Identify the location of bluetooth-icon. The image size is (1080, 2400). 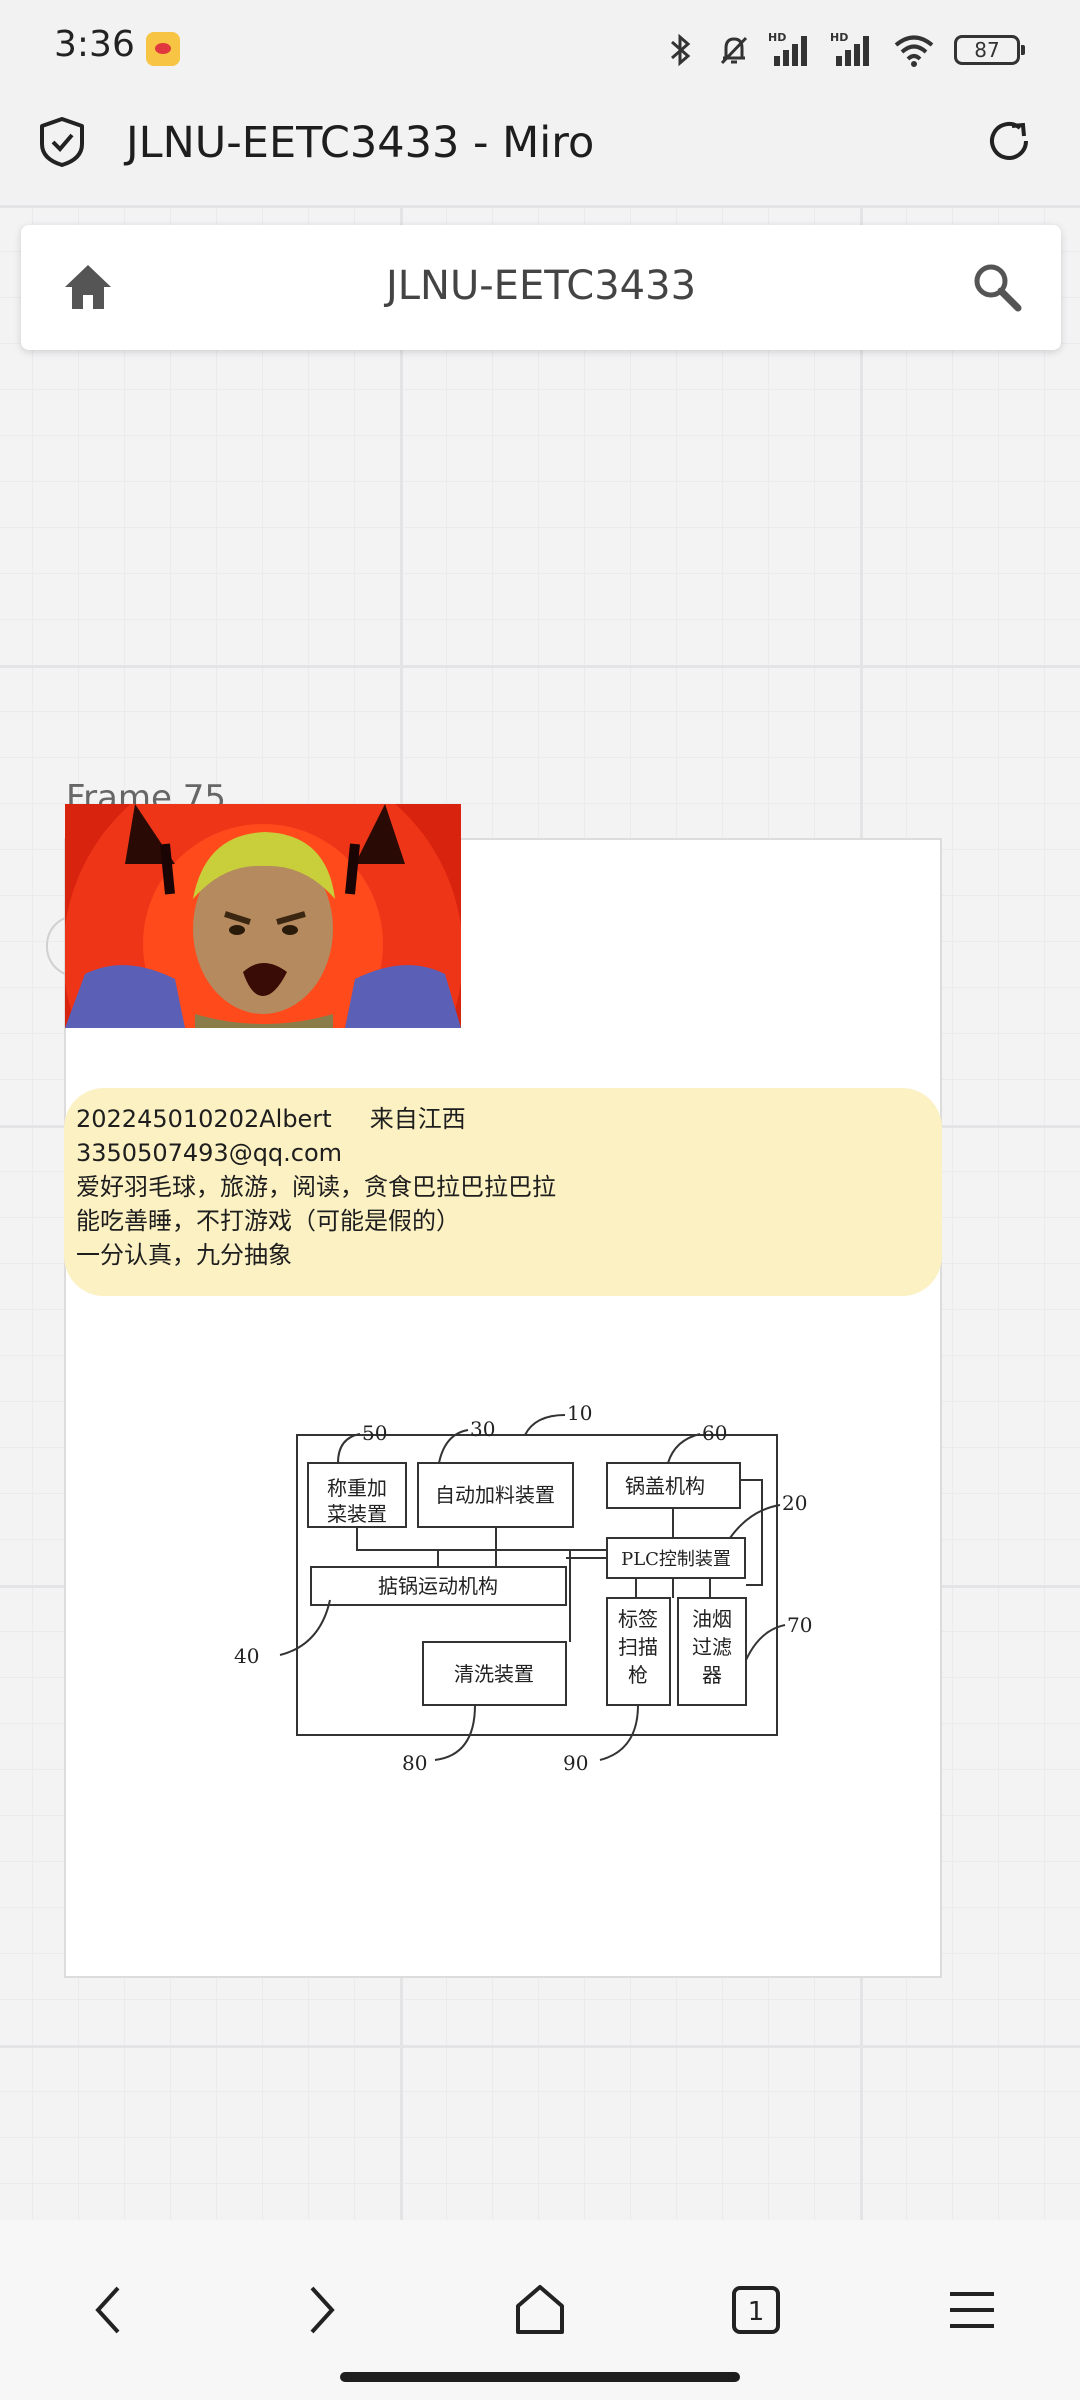
(681, 50).